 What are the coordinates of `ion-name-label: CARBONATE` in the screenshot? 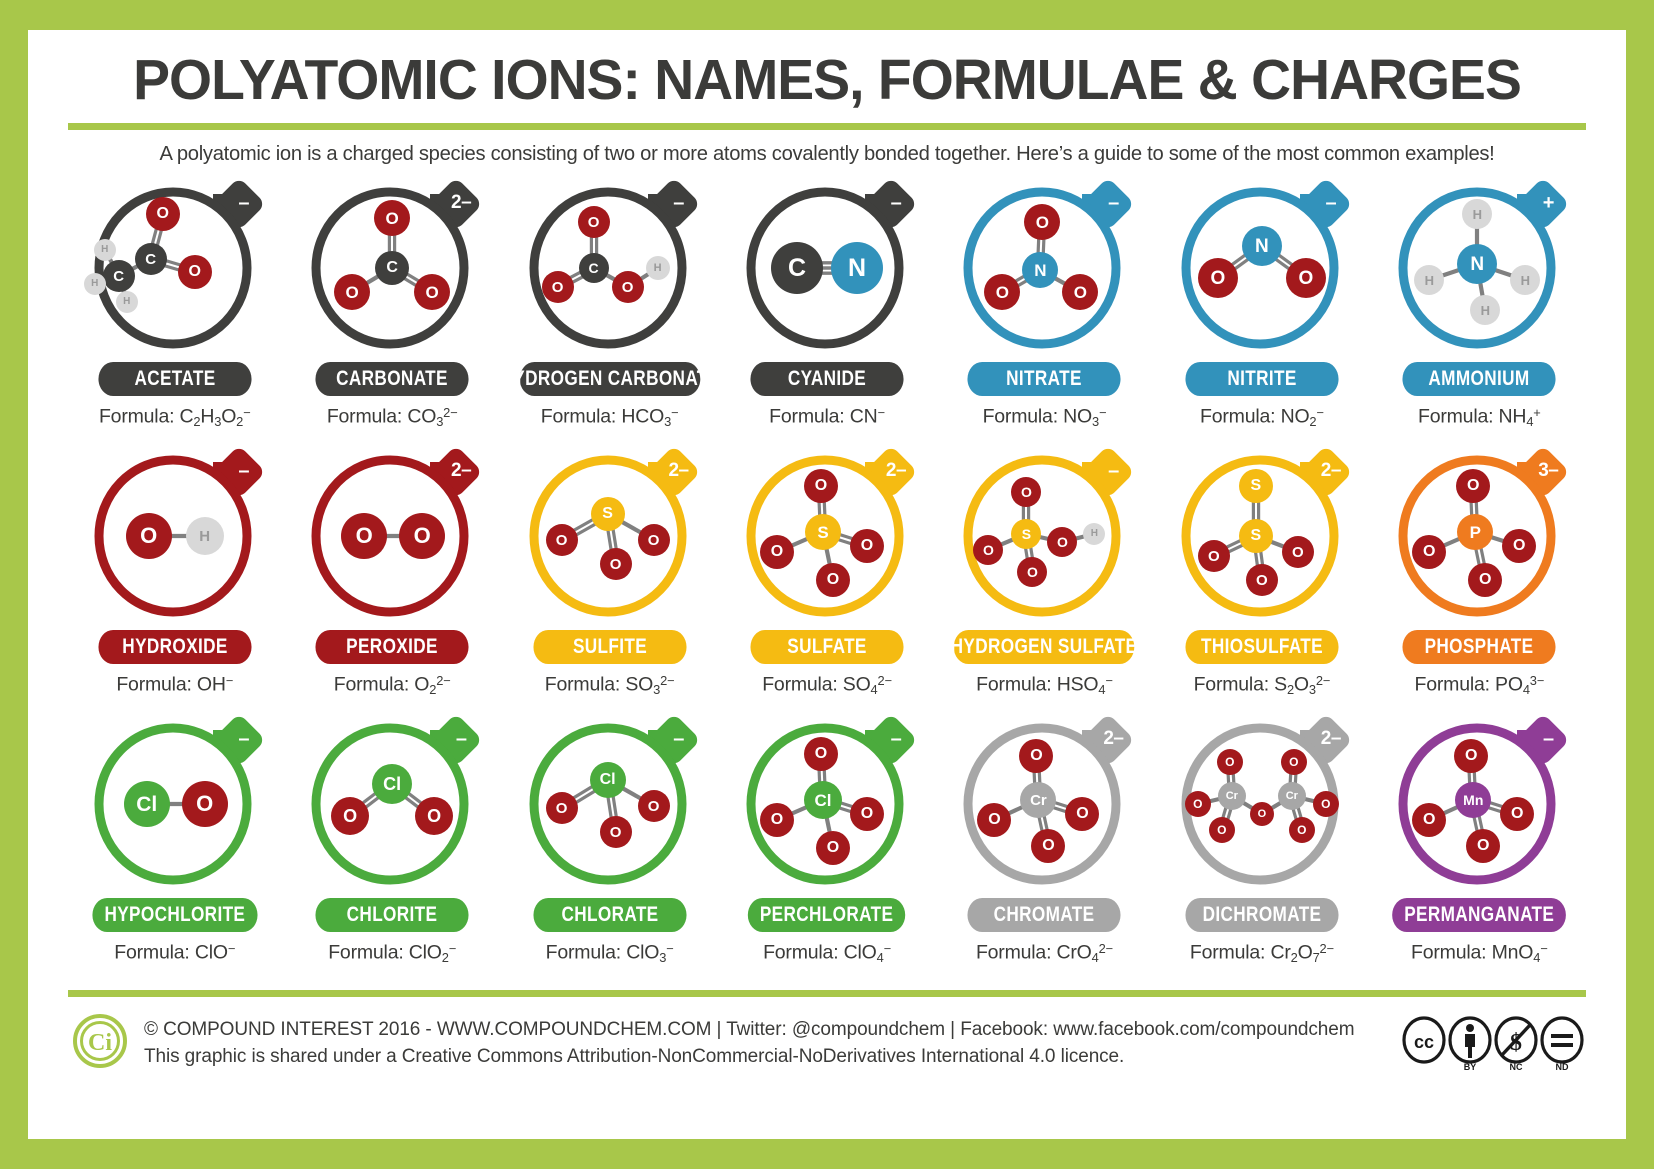 It's located at (392, 379).